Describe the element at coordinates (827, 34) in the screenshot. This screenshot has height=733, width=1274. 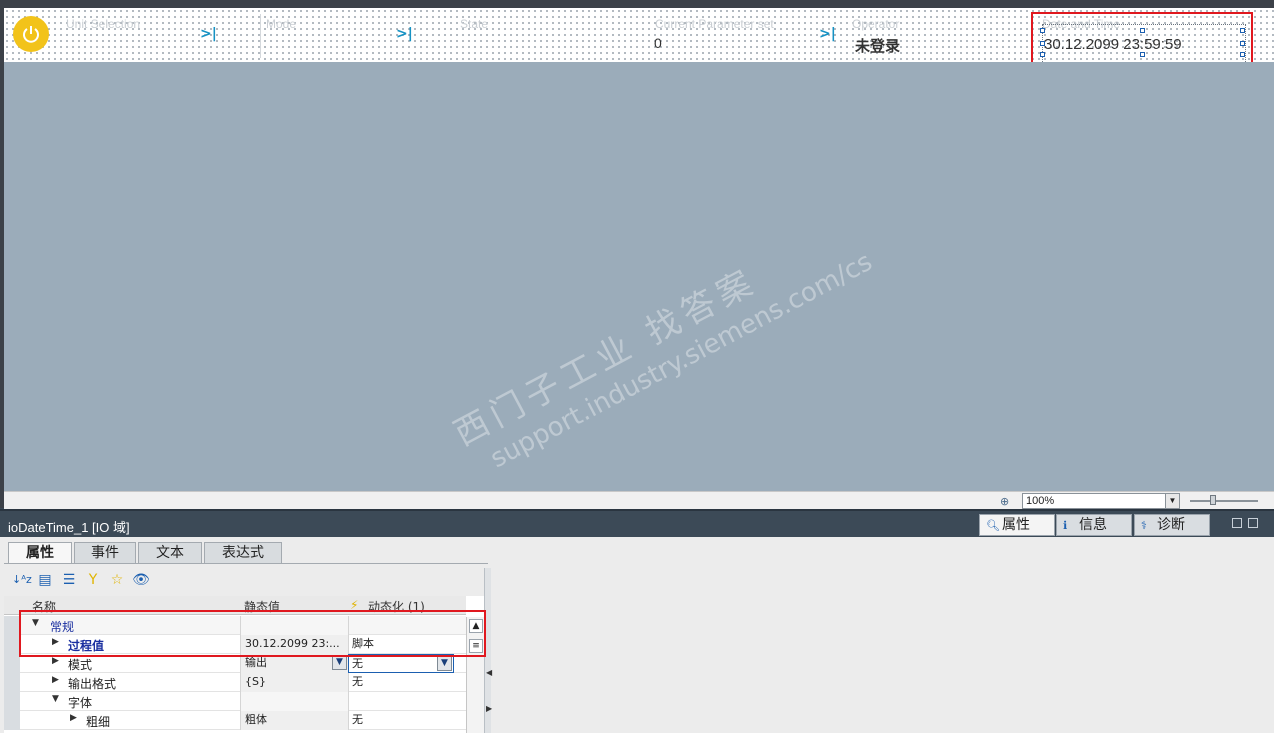
I see `parameter-set-jump-icon: >|` at that location.